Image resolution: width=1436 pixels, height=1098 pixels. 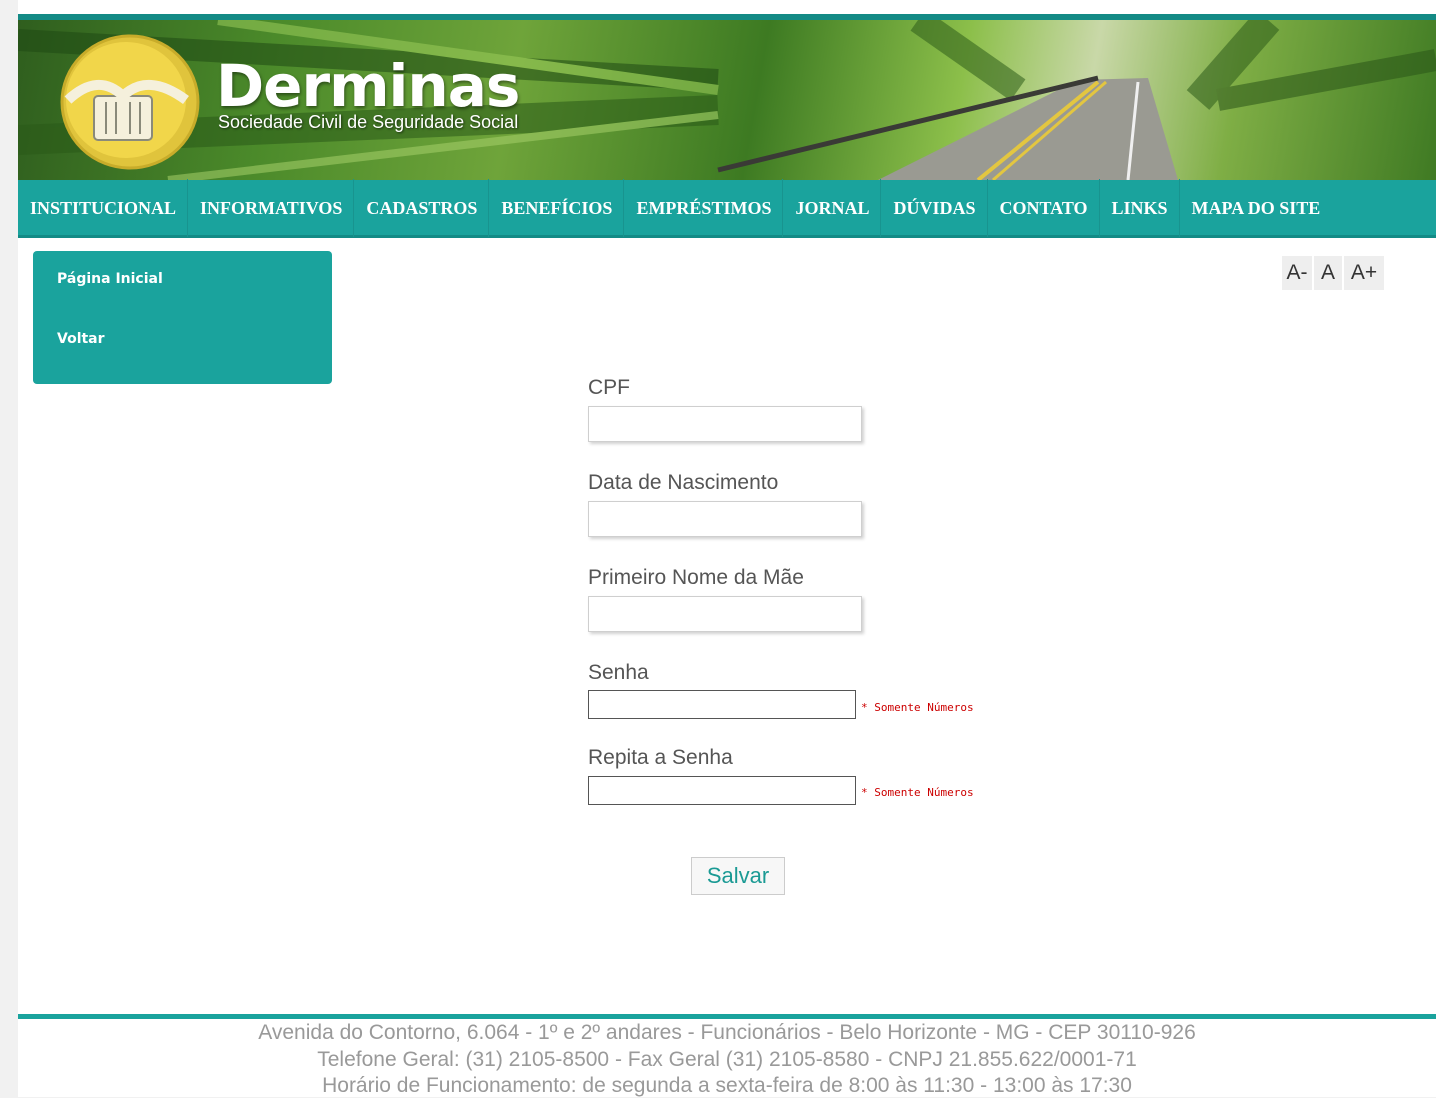 I want to click on cpf-input, so click(x=725, y=424).